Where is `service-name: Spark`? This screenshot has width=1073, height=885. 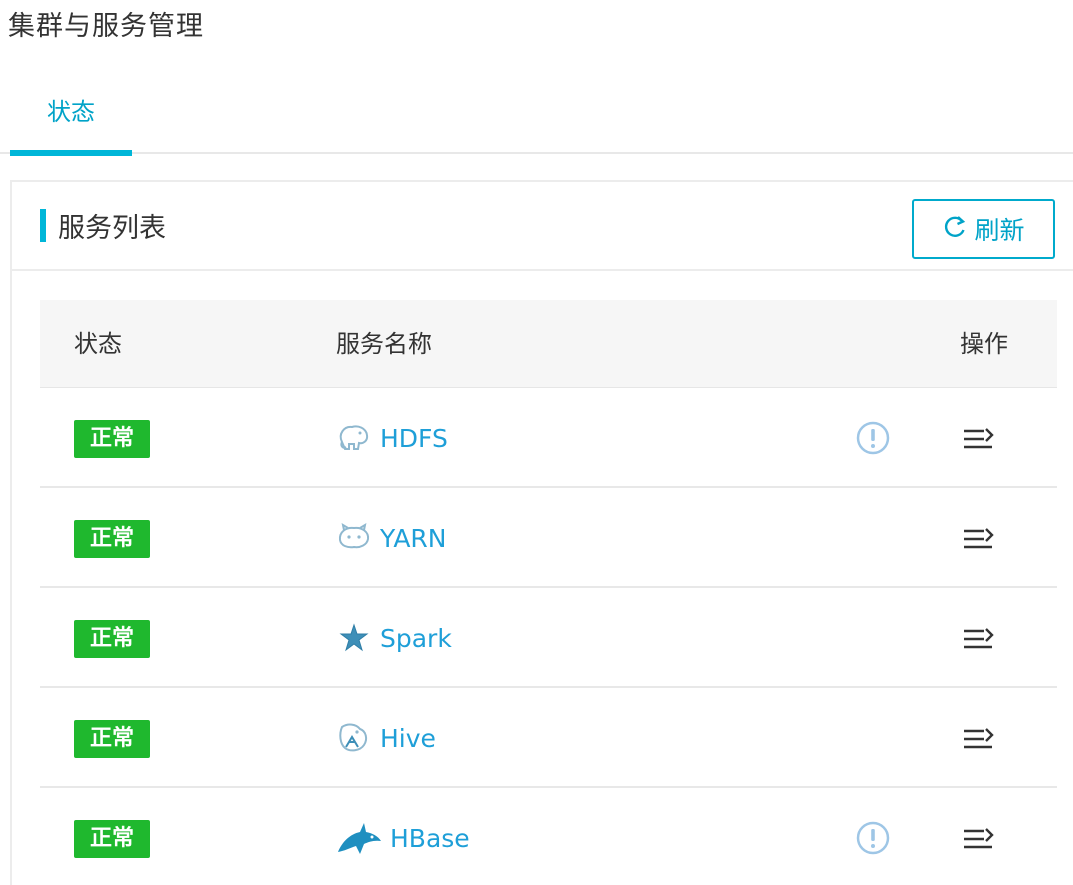 service-name: Spark is located at coordinates (416, 638).